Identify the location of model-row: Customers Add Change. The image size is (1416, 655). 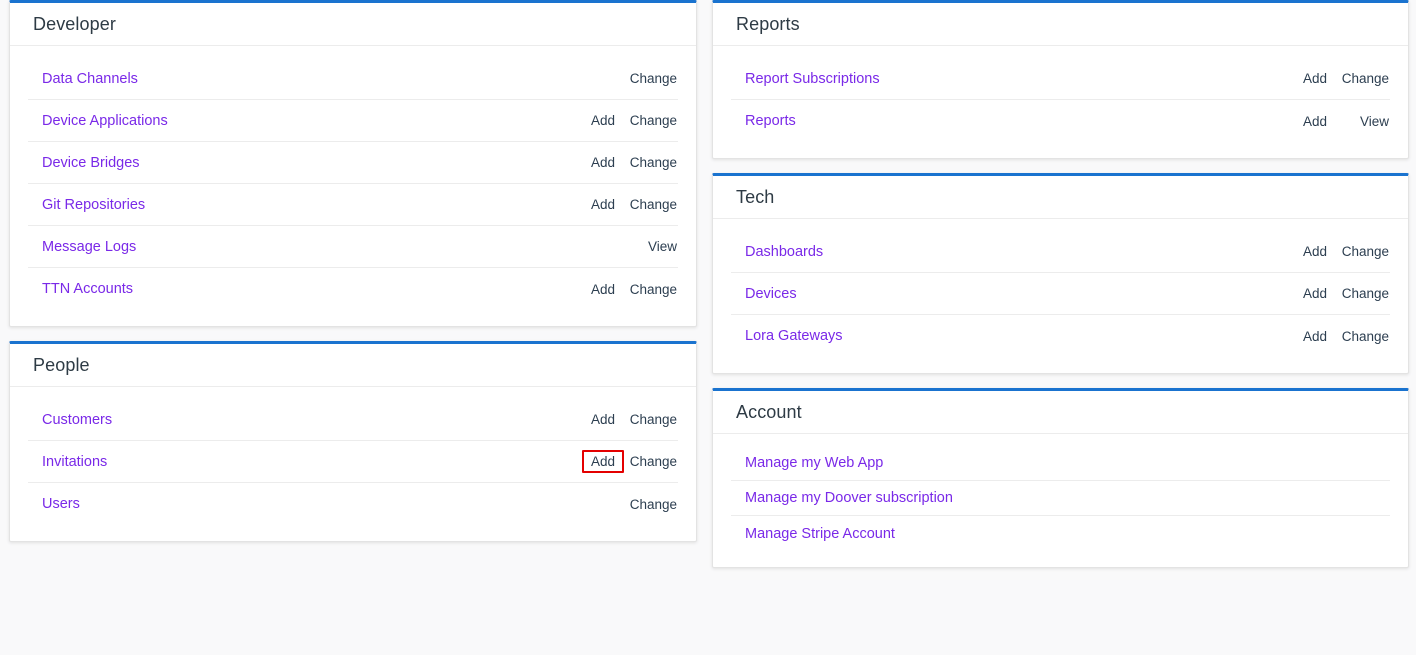
(353, 420).